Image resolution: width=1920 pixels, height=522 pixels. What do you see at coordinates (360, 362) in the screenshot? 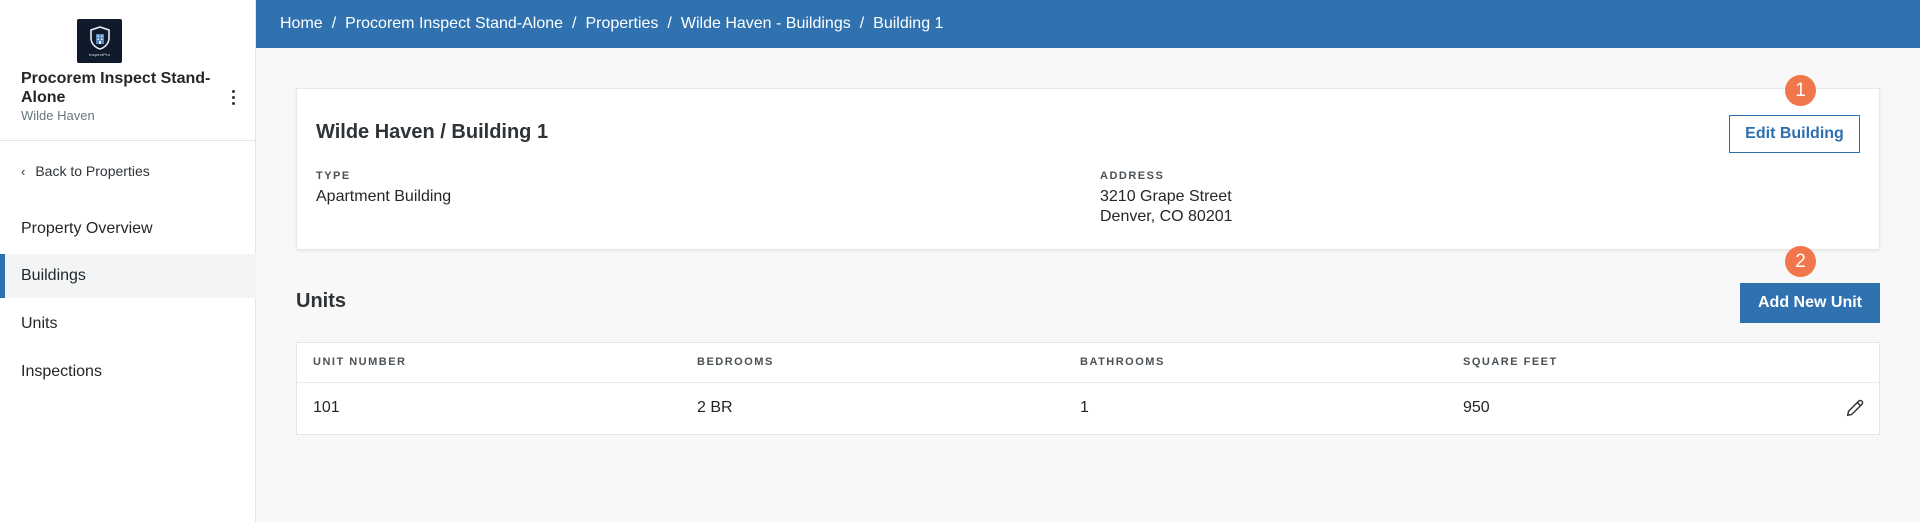
I see `column-header-unit-number: UNIT NUMBER` at bounding box center [360, 362].